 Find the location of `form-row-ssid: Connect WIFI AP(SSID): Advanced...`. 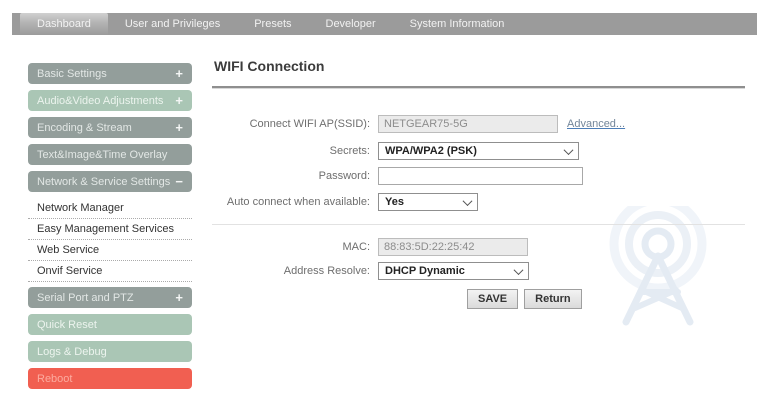

form-row-ssid: Connect WIFI AP(SSID): Advanced... is located at coordinates (478, 124).